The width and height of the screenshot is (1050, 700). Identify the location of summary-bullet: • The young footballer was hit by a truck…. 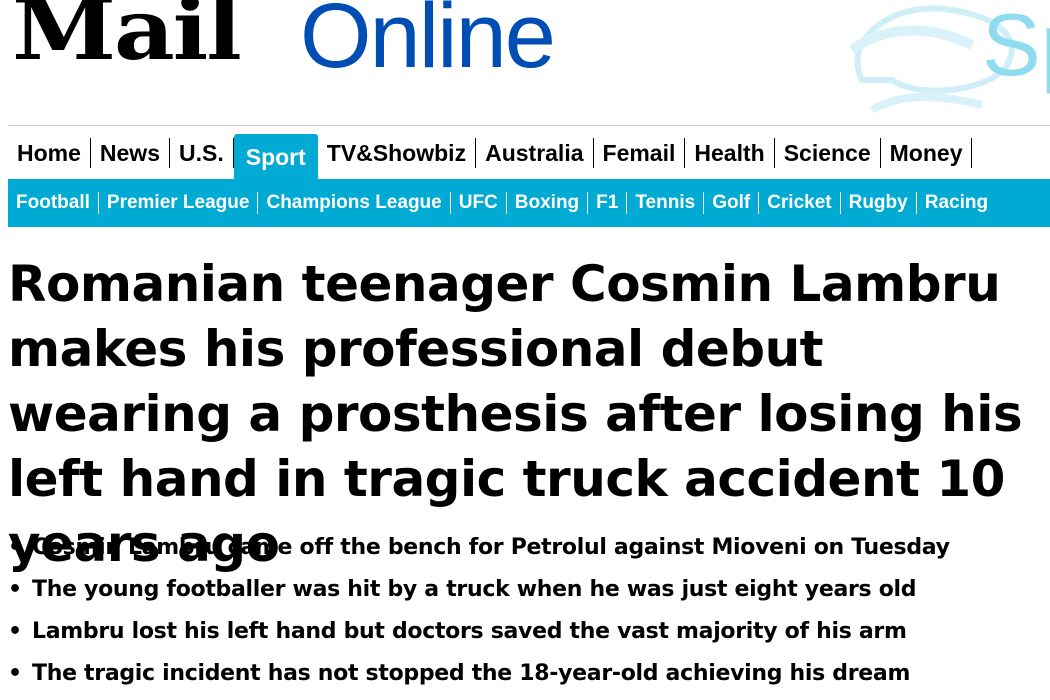
(479, 590).